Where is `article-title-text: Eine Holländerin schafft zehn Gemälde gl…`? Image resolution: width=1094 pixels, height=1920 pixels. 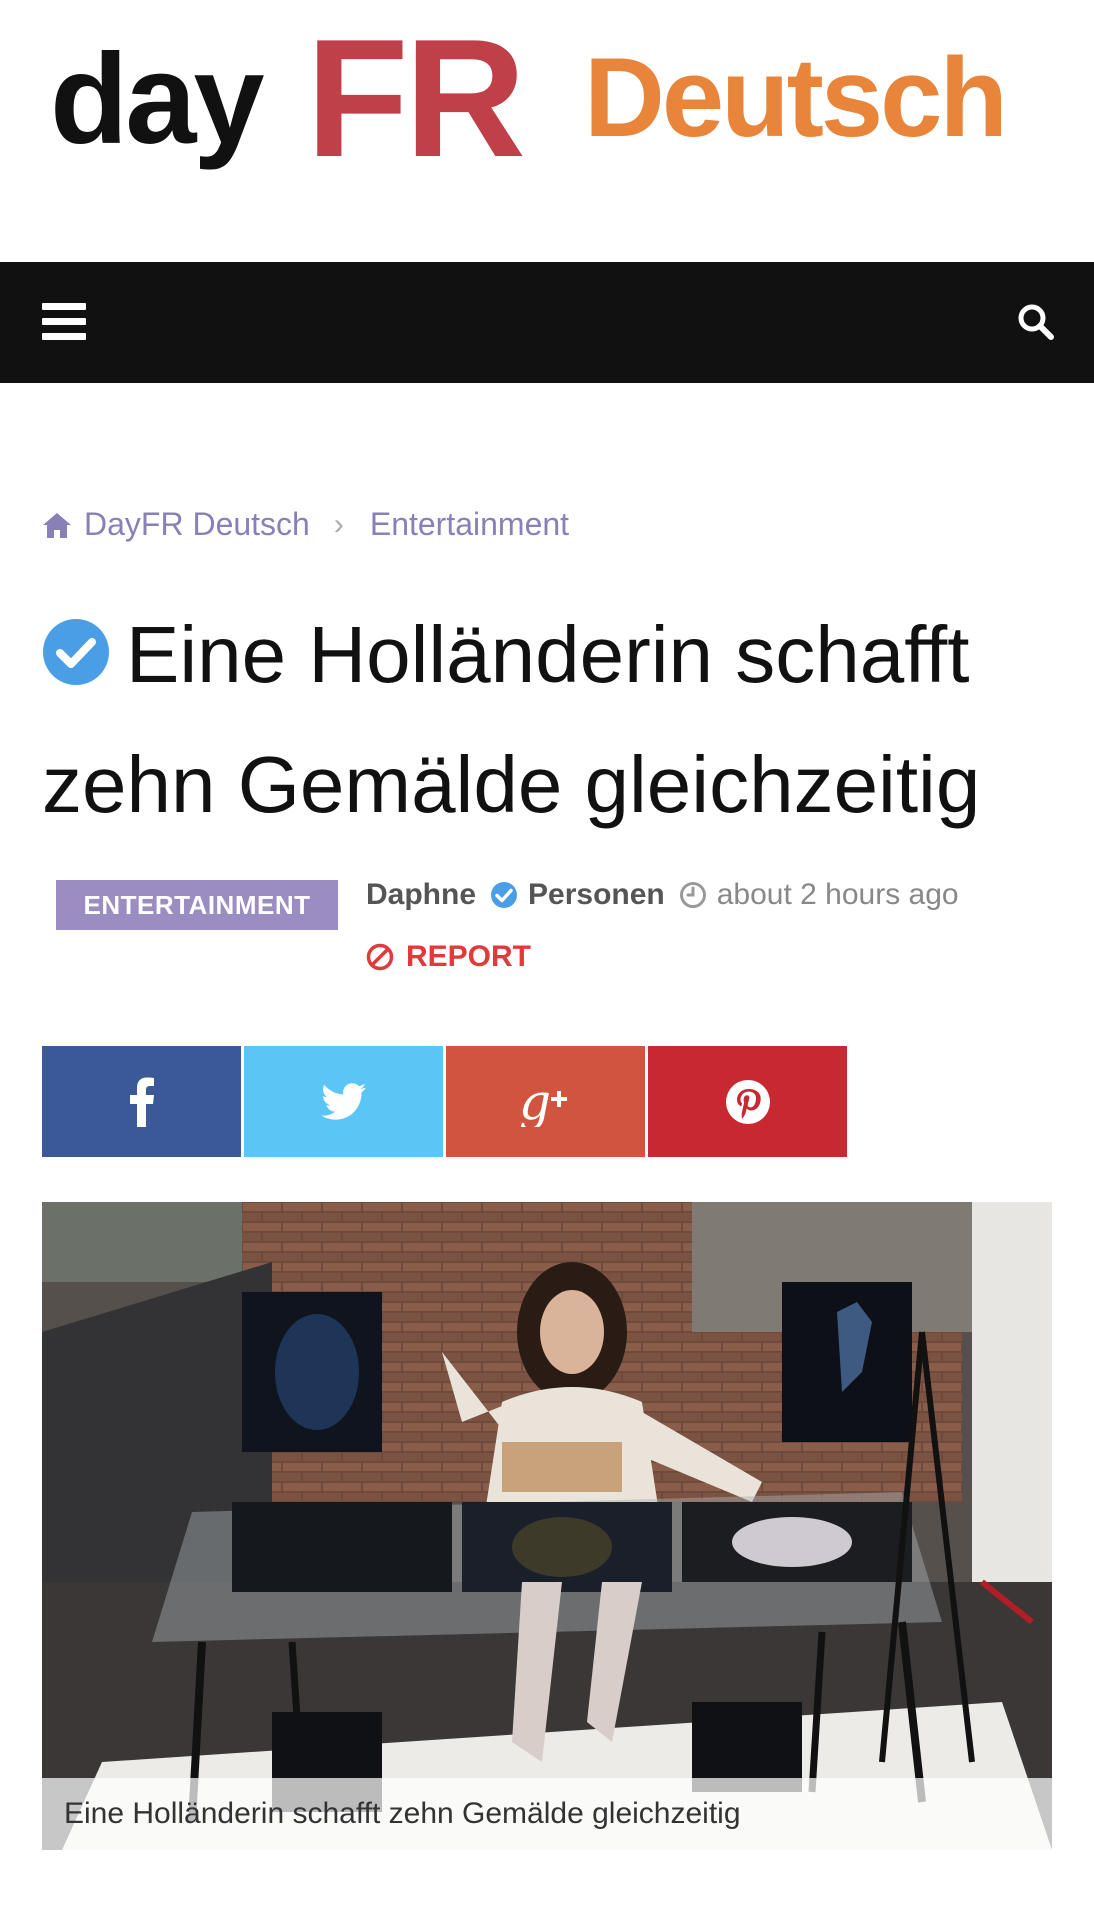 article-title-text: Eine Holländerin schafft zehn Gemälde gl… is located at coordinates (511, 719).